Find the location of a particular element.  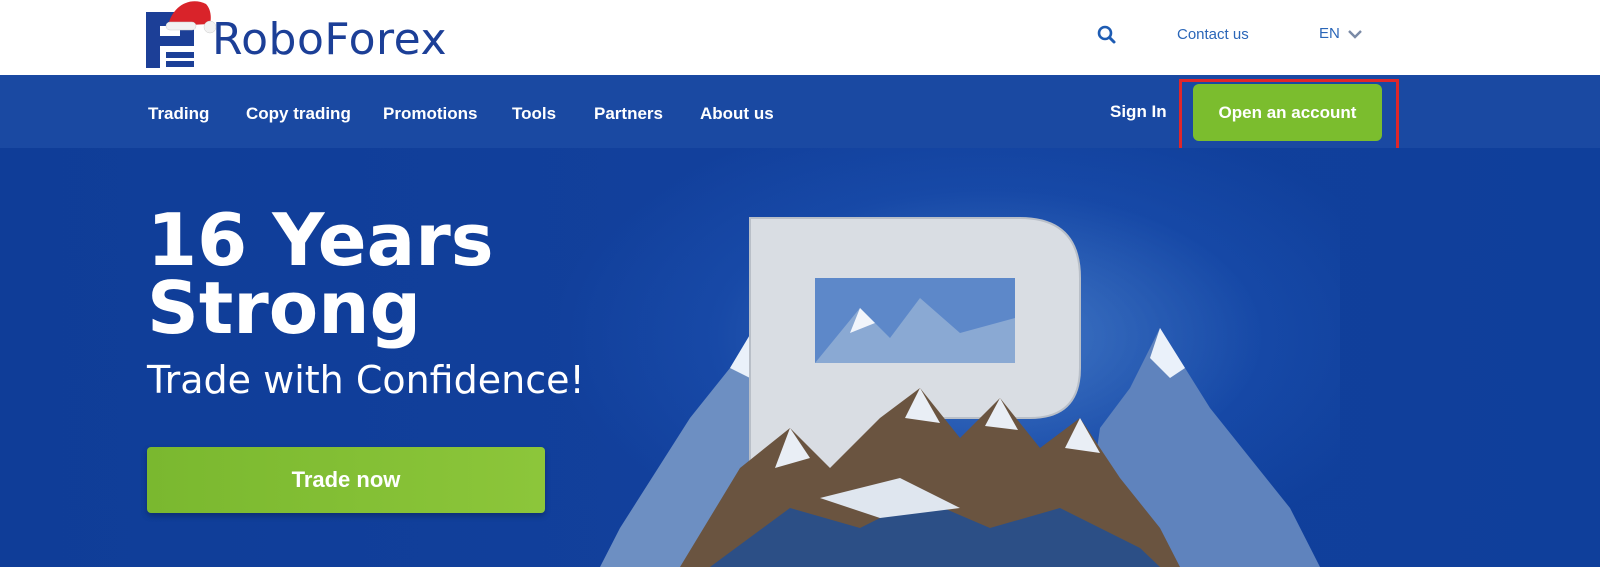

santa-hat-icon is located at coordinates (190, 17).